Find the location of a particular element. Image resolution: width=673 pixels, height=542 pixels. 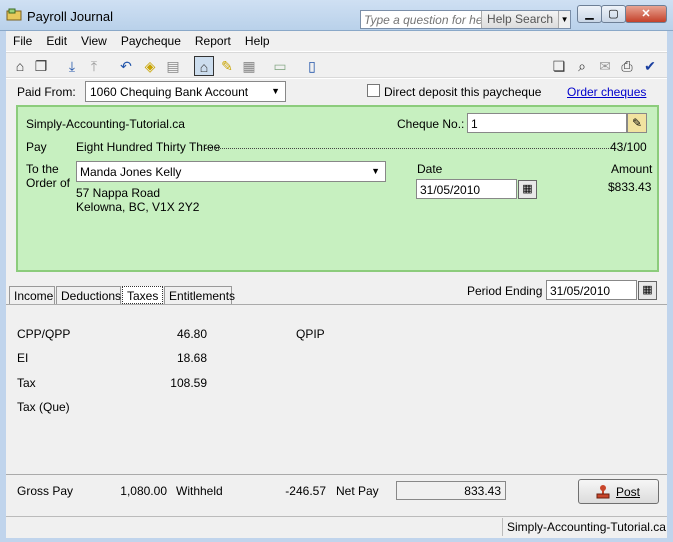

withheld-label: Withheld is located at coordinates (199, 491).